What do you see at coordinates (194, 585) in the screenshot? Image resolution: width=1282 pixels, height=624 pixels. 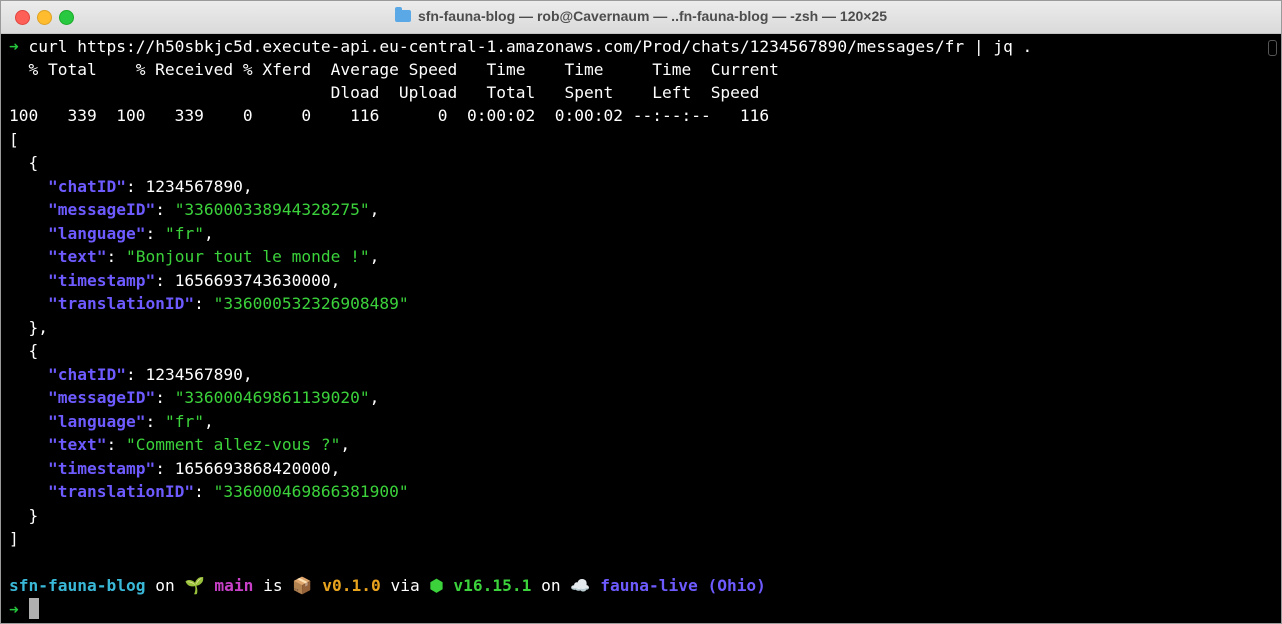 I see `branch-icon: 🌱` at bounding box center [194, 585].